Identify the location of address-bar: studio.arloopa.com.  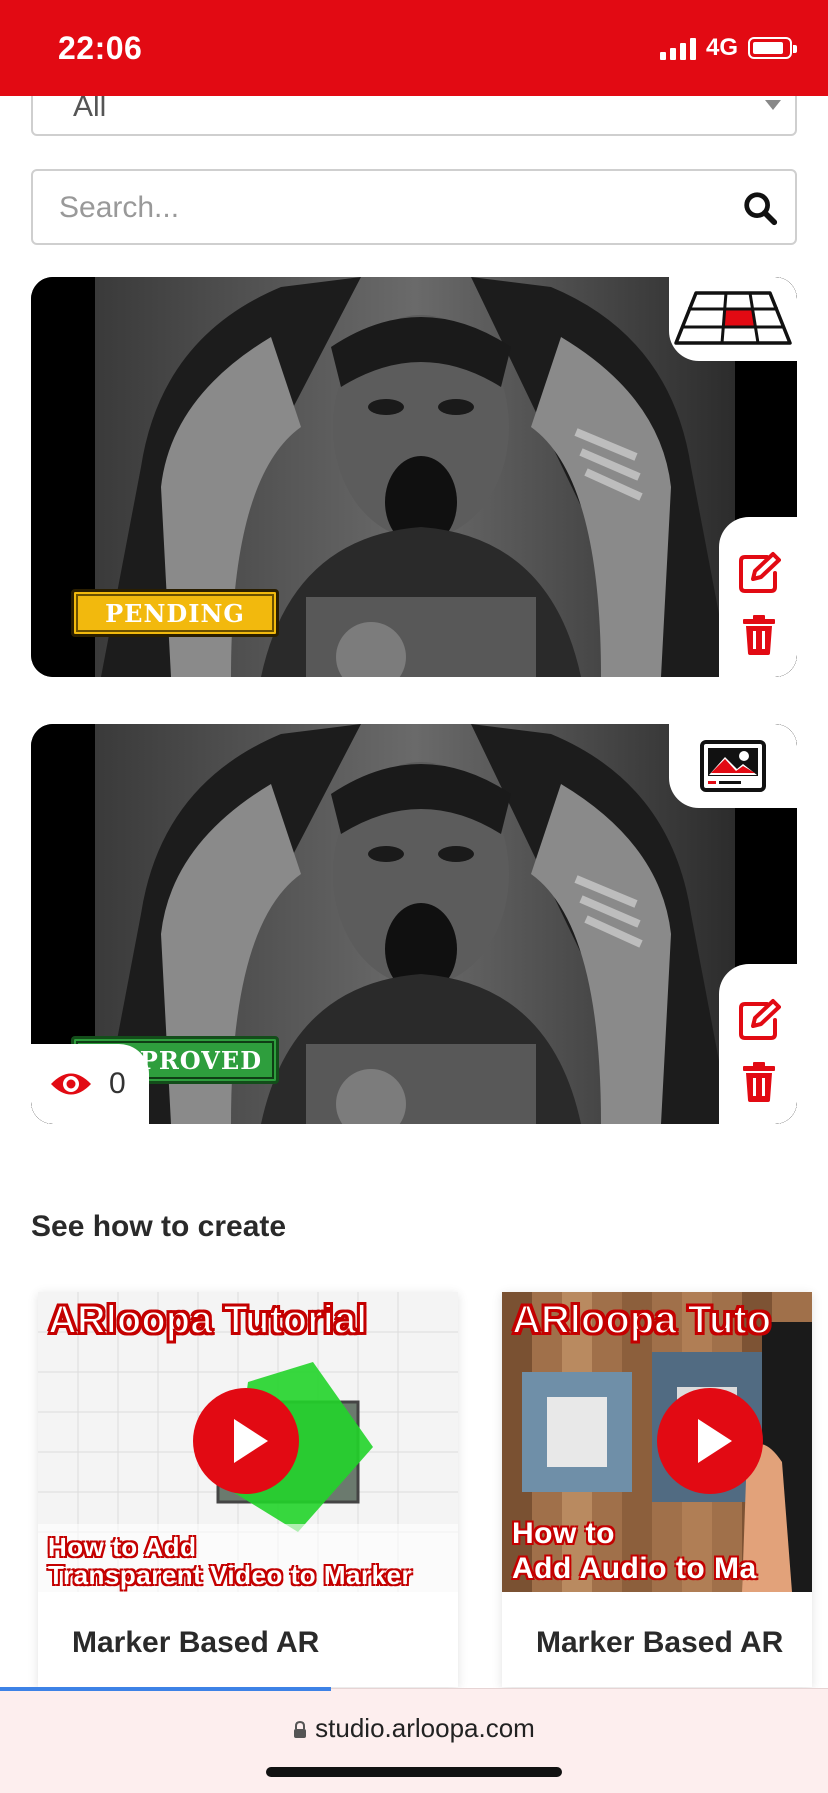
(414, 1728).